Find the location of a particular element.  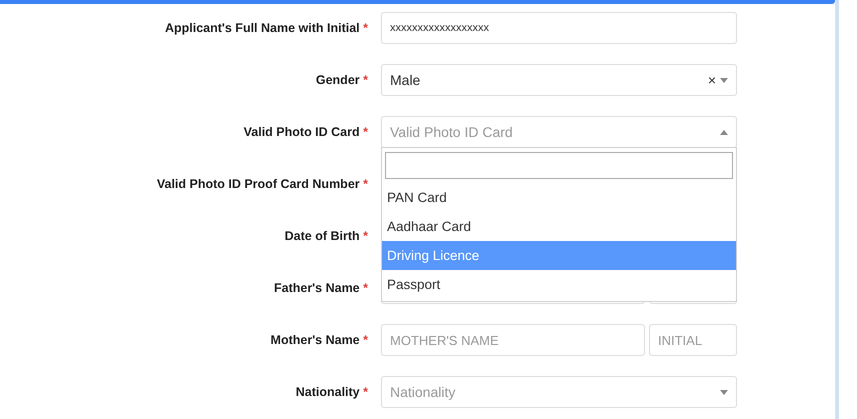

field-label: Father's Name * is located at coordinates (320, 288).